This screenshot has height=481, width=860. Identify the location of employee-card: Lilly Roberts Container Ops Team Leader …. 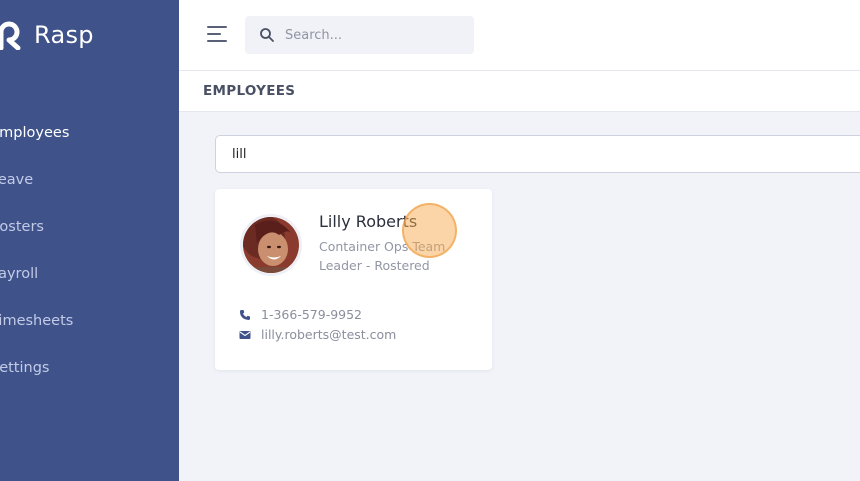
(353, 279).